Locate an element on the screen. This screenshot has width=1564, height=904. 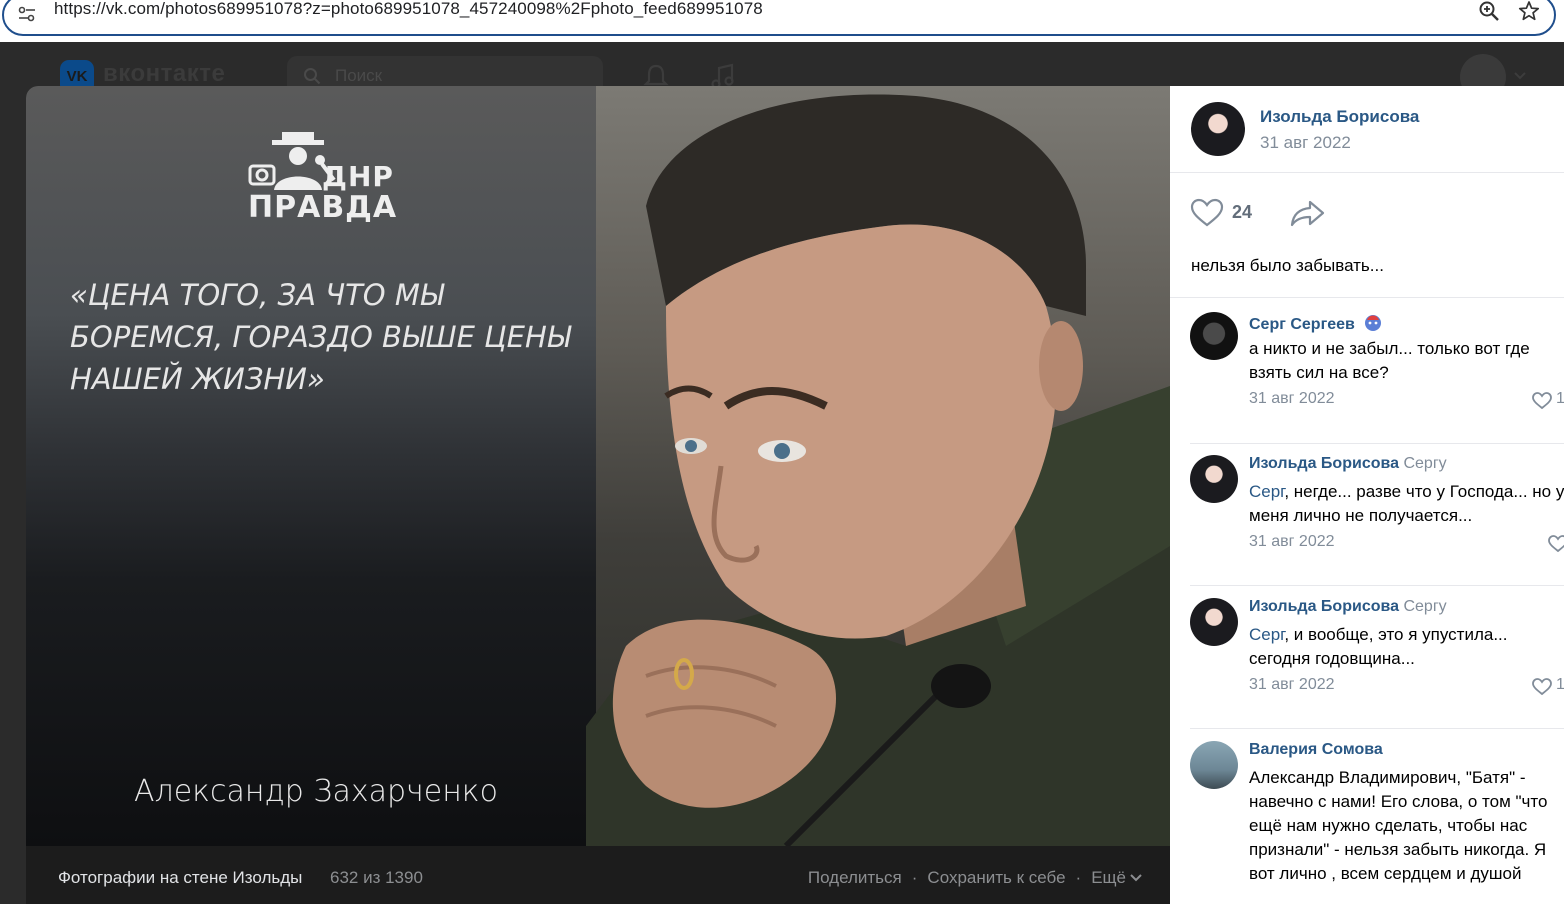
share-arrow-icon is located at coordinates (1308, 213).